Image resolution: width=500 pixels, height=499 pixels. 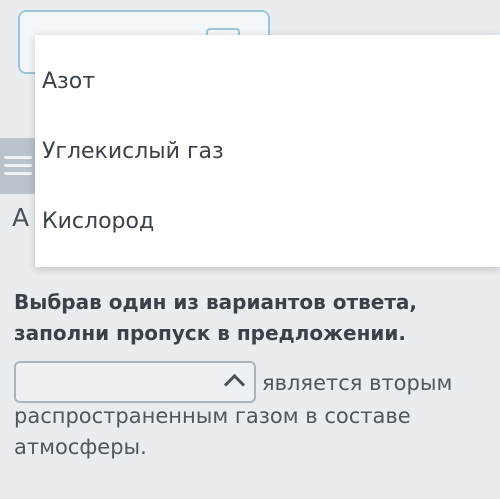 I want to click on dropdown-option-oxygen: Кислород, so click(x=98, y=221).